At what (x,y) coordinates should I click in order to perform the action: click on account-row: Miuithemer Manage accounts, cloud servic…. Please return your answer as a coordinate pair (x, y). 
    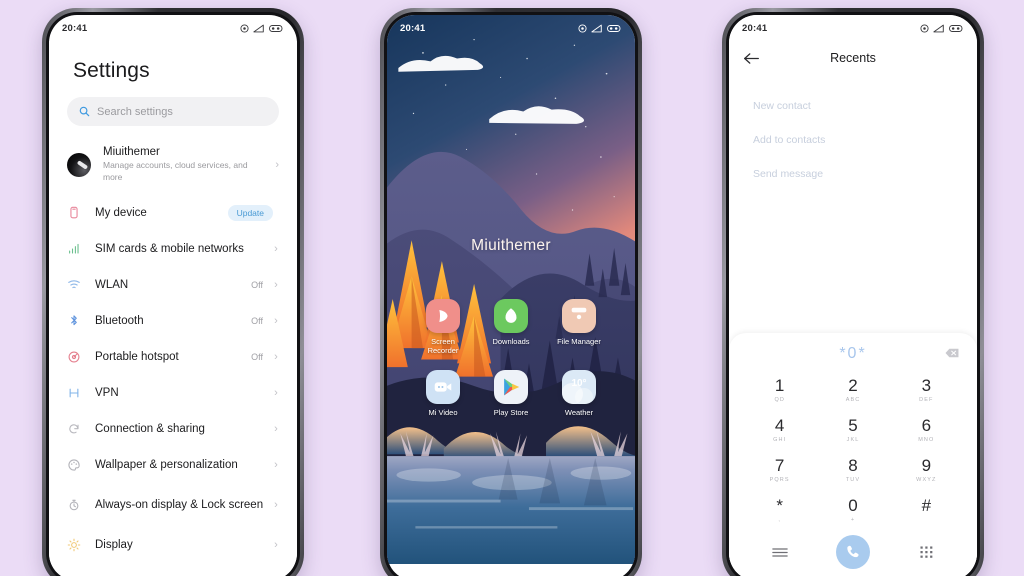
    Looking at the image, I should click on (173, 165).